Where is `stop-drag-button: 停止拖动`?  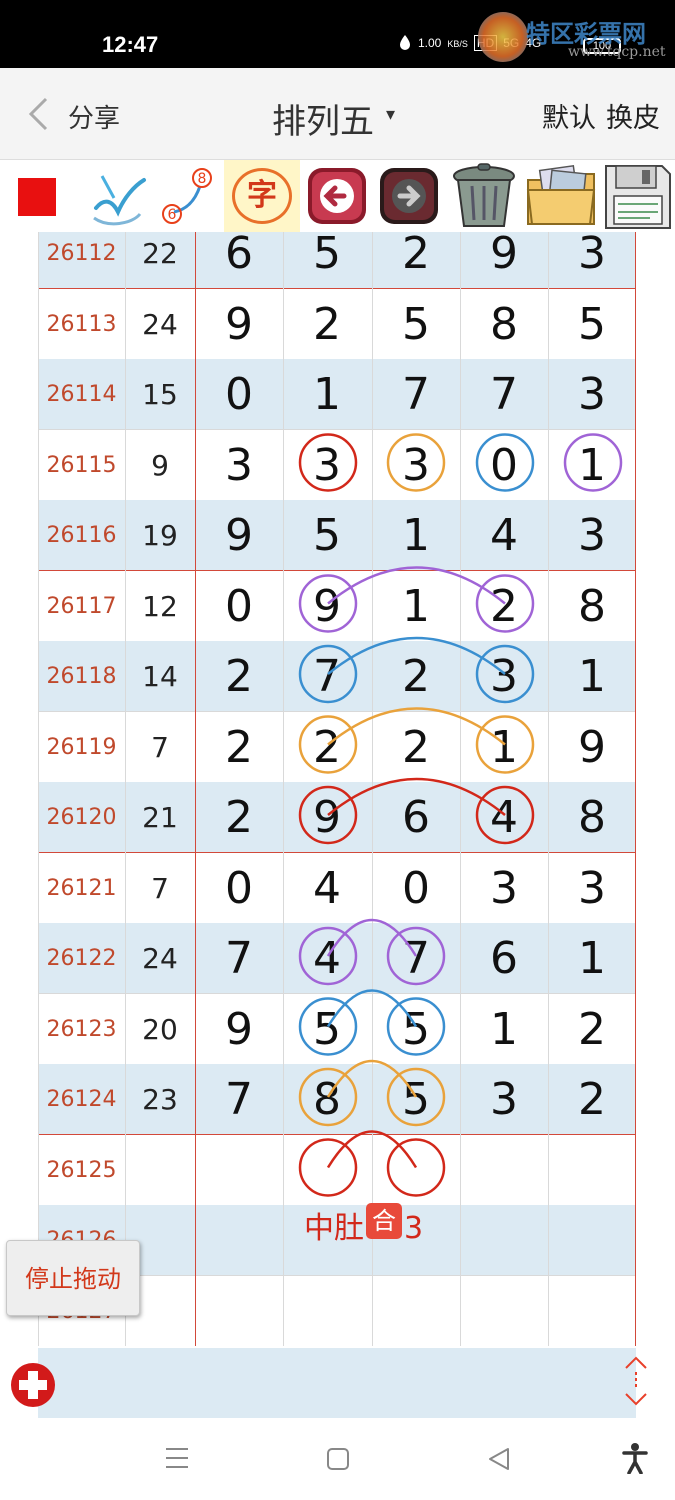 stop-drag-button: 停止拖动 is located at coordinates (73, 1278).